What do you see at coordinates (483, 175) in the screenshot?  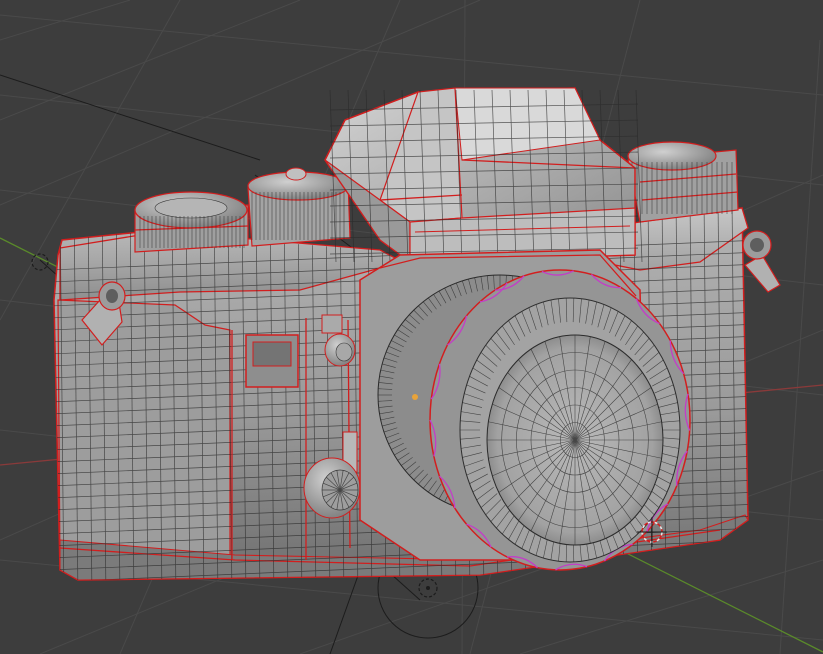 I see `prism-housing` at bounding box center [483, 175].